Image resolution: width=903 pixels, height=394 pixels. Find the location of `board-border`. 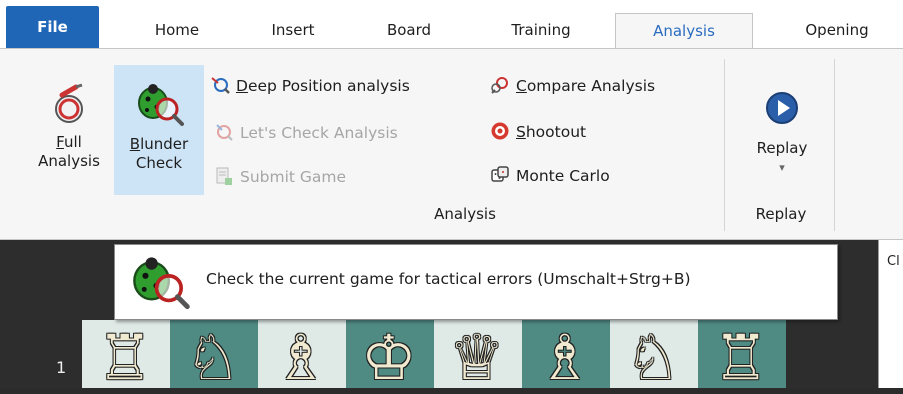

board-border is located at coordinates (46, 354).